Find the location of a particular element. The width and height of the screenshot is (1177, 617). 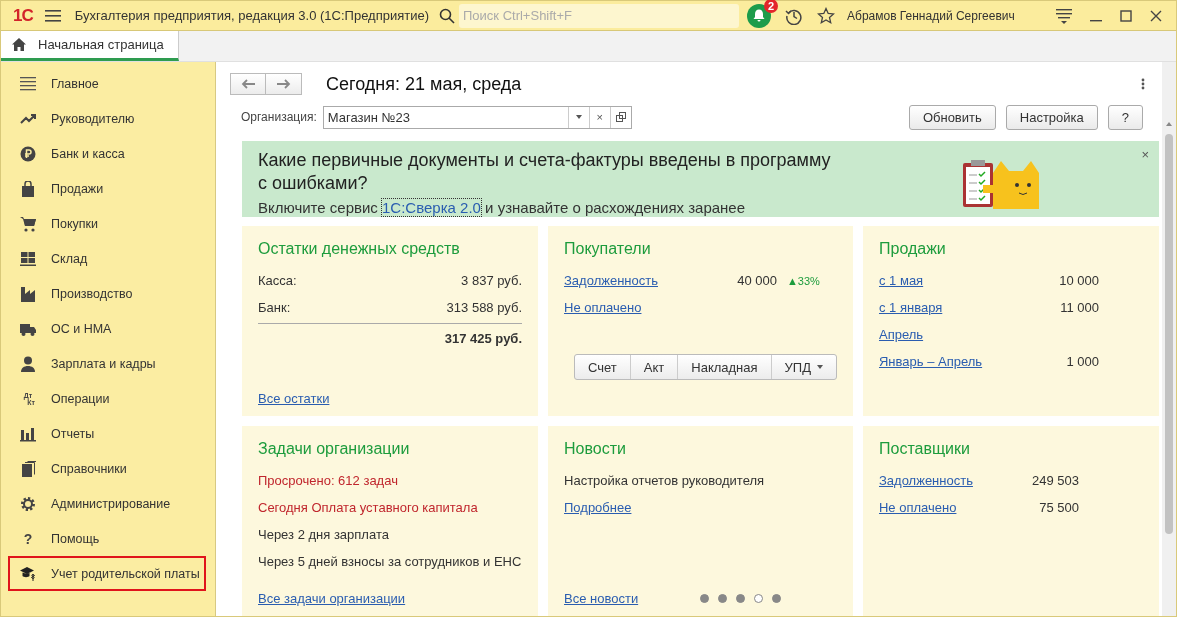

forward-button is located at coordinates (284, 84).